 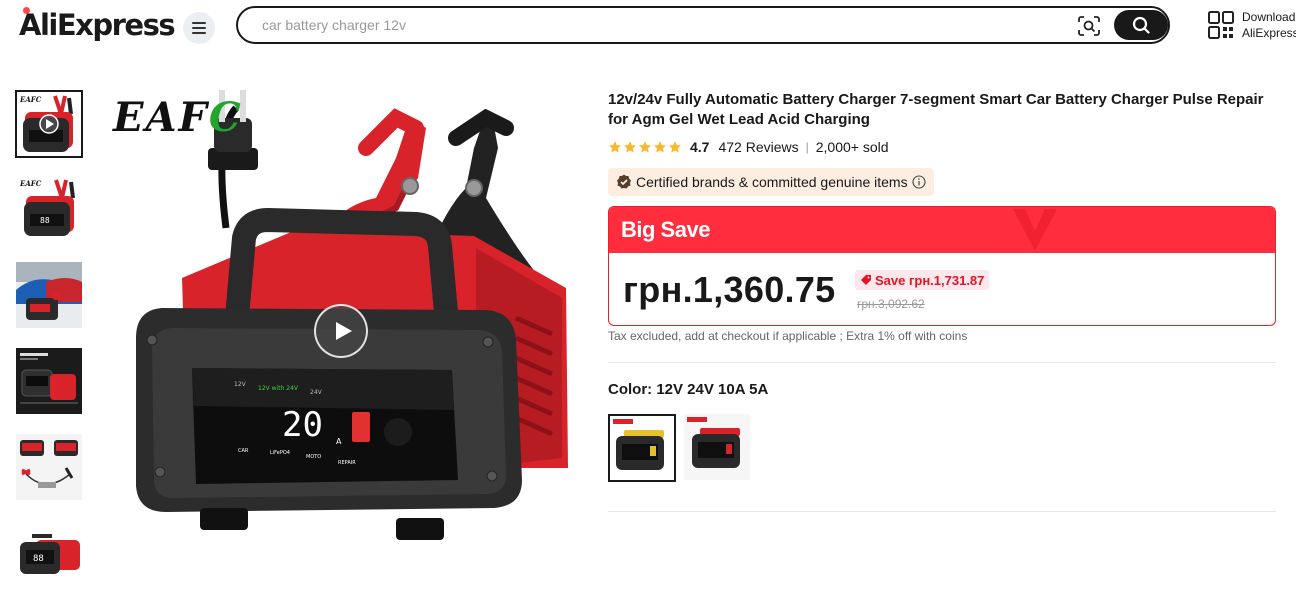 I want to click on search-button, so click(x=1141, y=25).